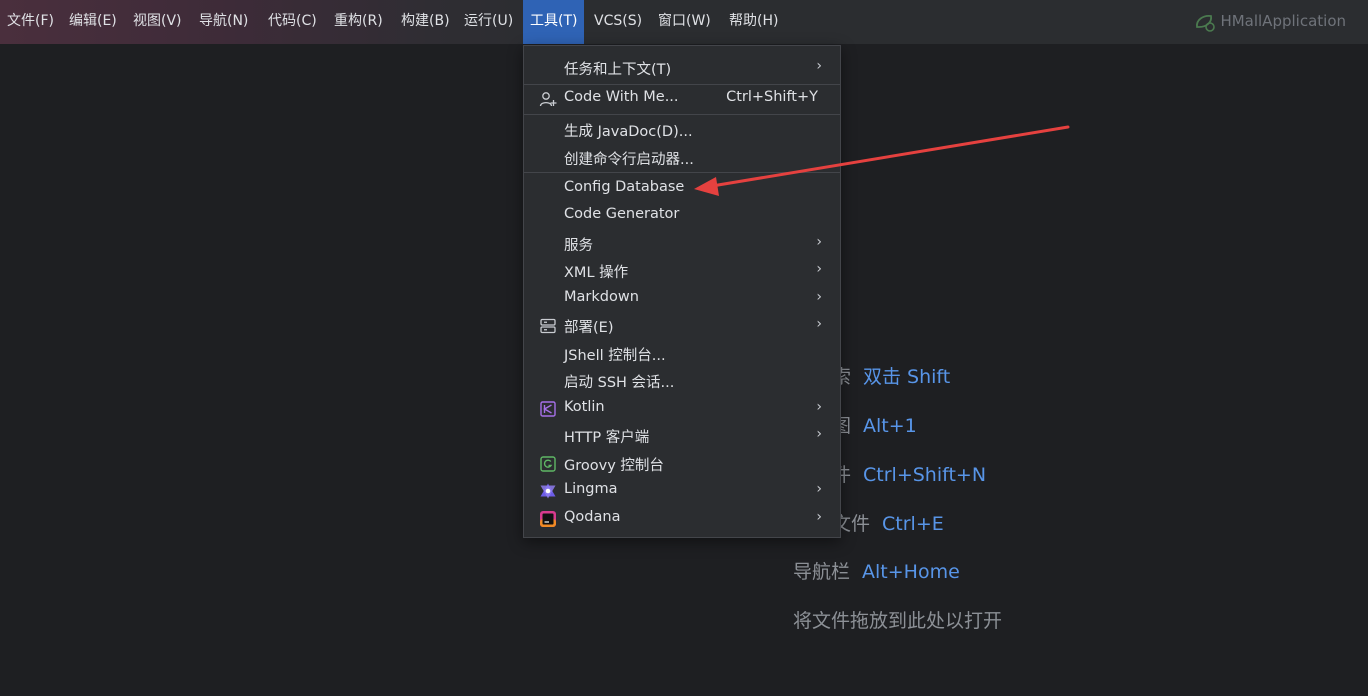  Describe the element at coordinates (1206, 23) in the screenshot. I see `spring-app-icon` at that location.